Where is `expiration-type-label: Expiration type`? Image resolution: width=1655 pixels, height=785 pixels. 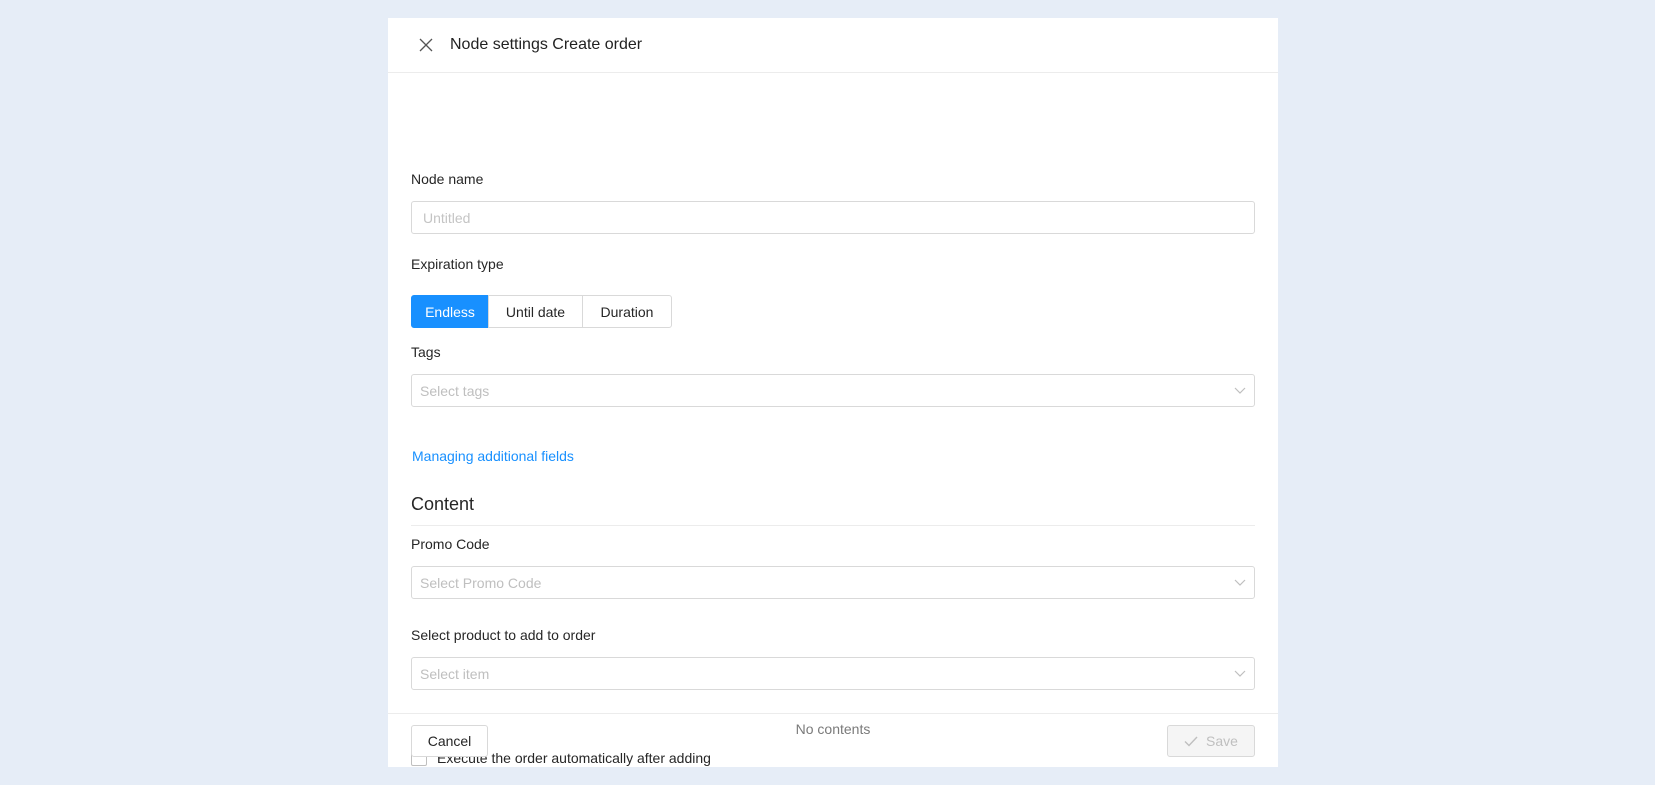
expiration-type-label: Expiration type is located at coordinates (457, 264).